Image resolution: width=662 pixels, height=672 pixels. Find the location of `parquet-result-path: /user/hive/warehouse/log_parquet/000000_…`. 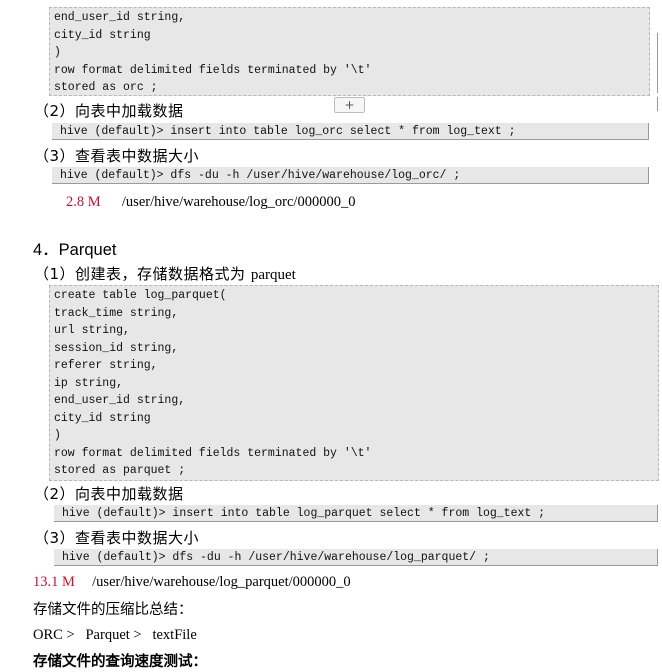

parquet-result-path: /user/hive/warehouse/log_parquet/000000_… is located at coordinates (221, 582).